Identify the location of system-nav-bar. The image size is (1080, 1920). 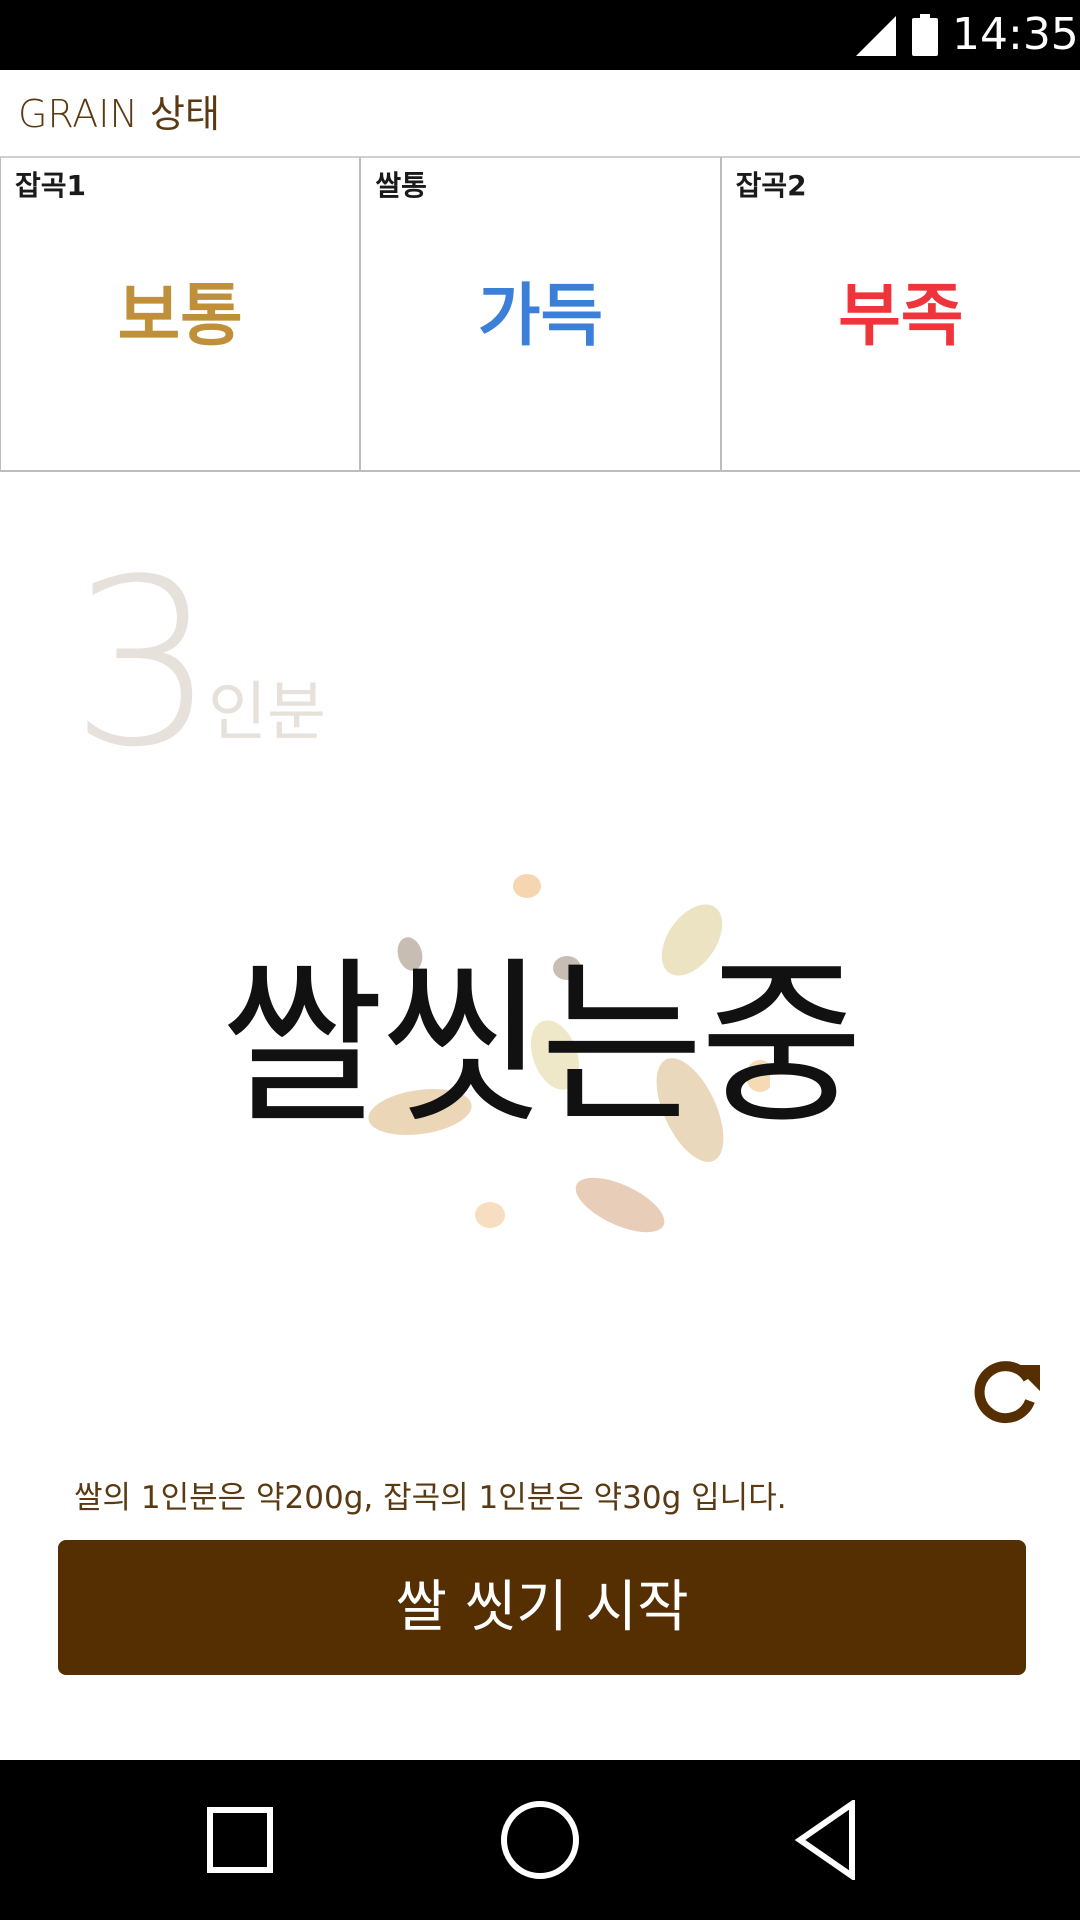
(540, 1840).